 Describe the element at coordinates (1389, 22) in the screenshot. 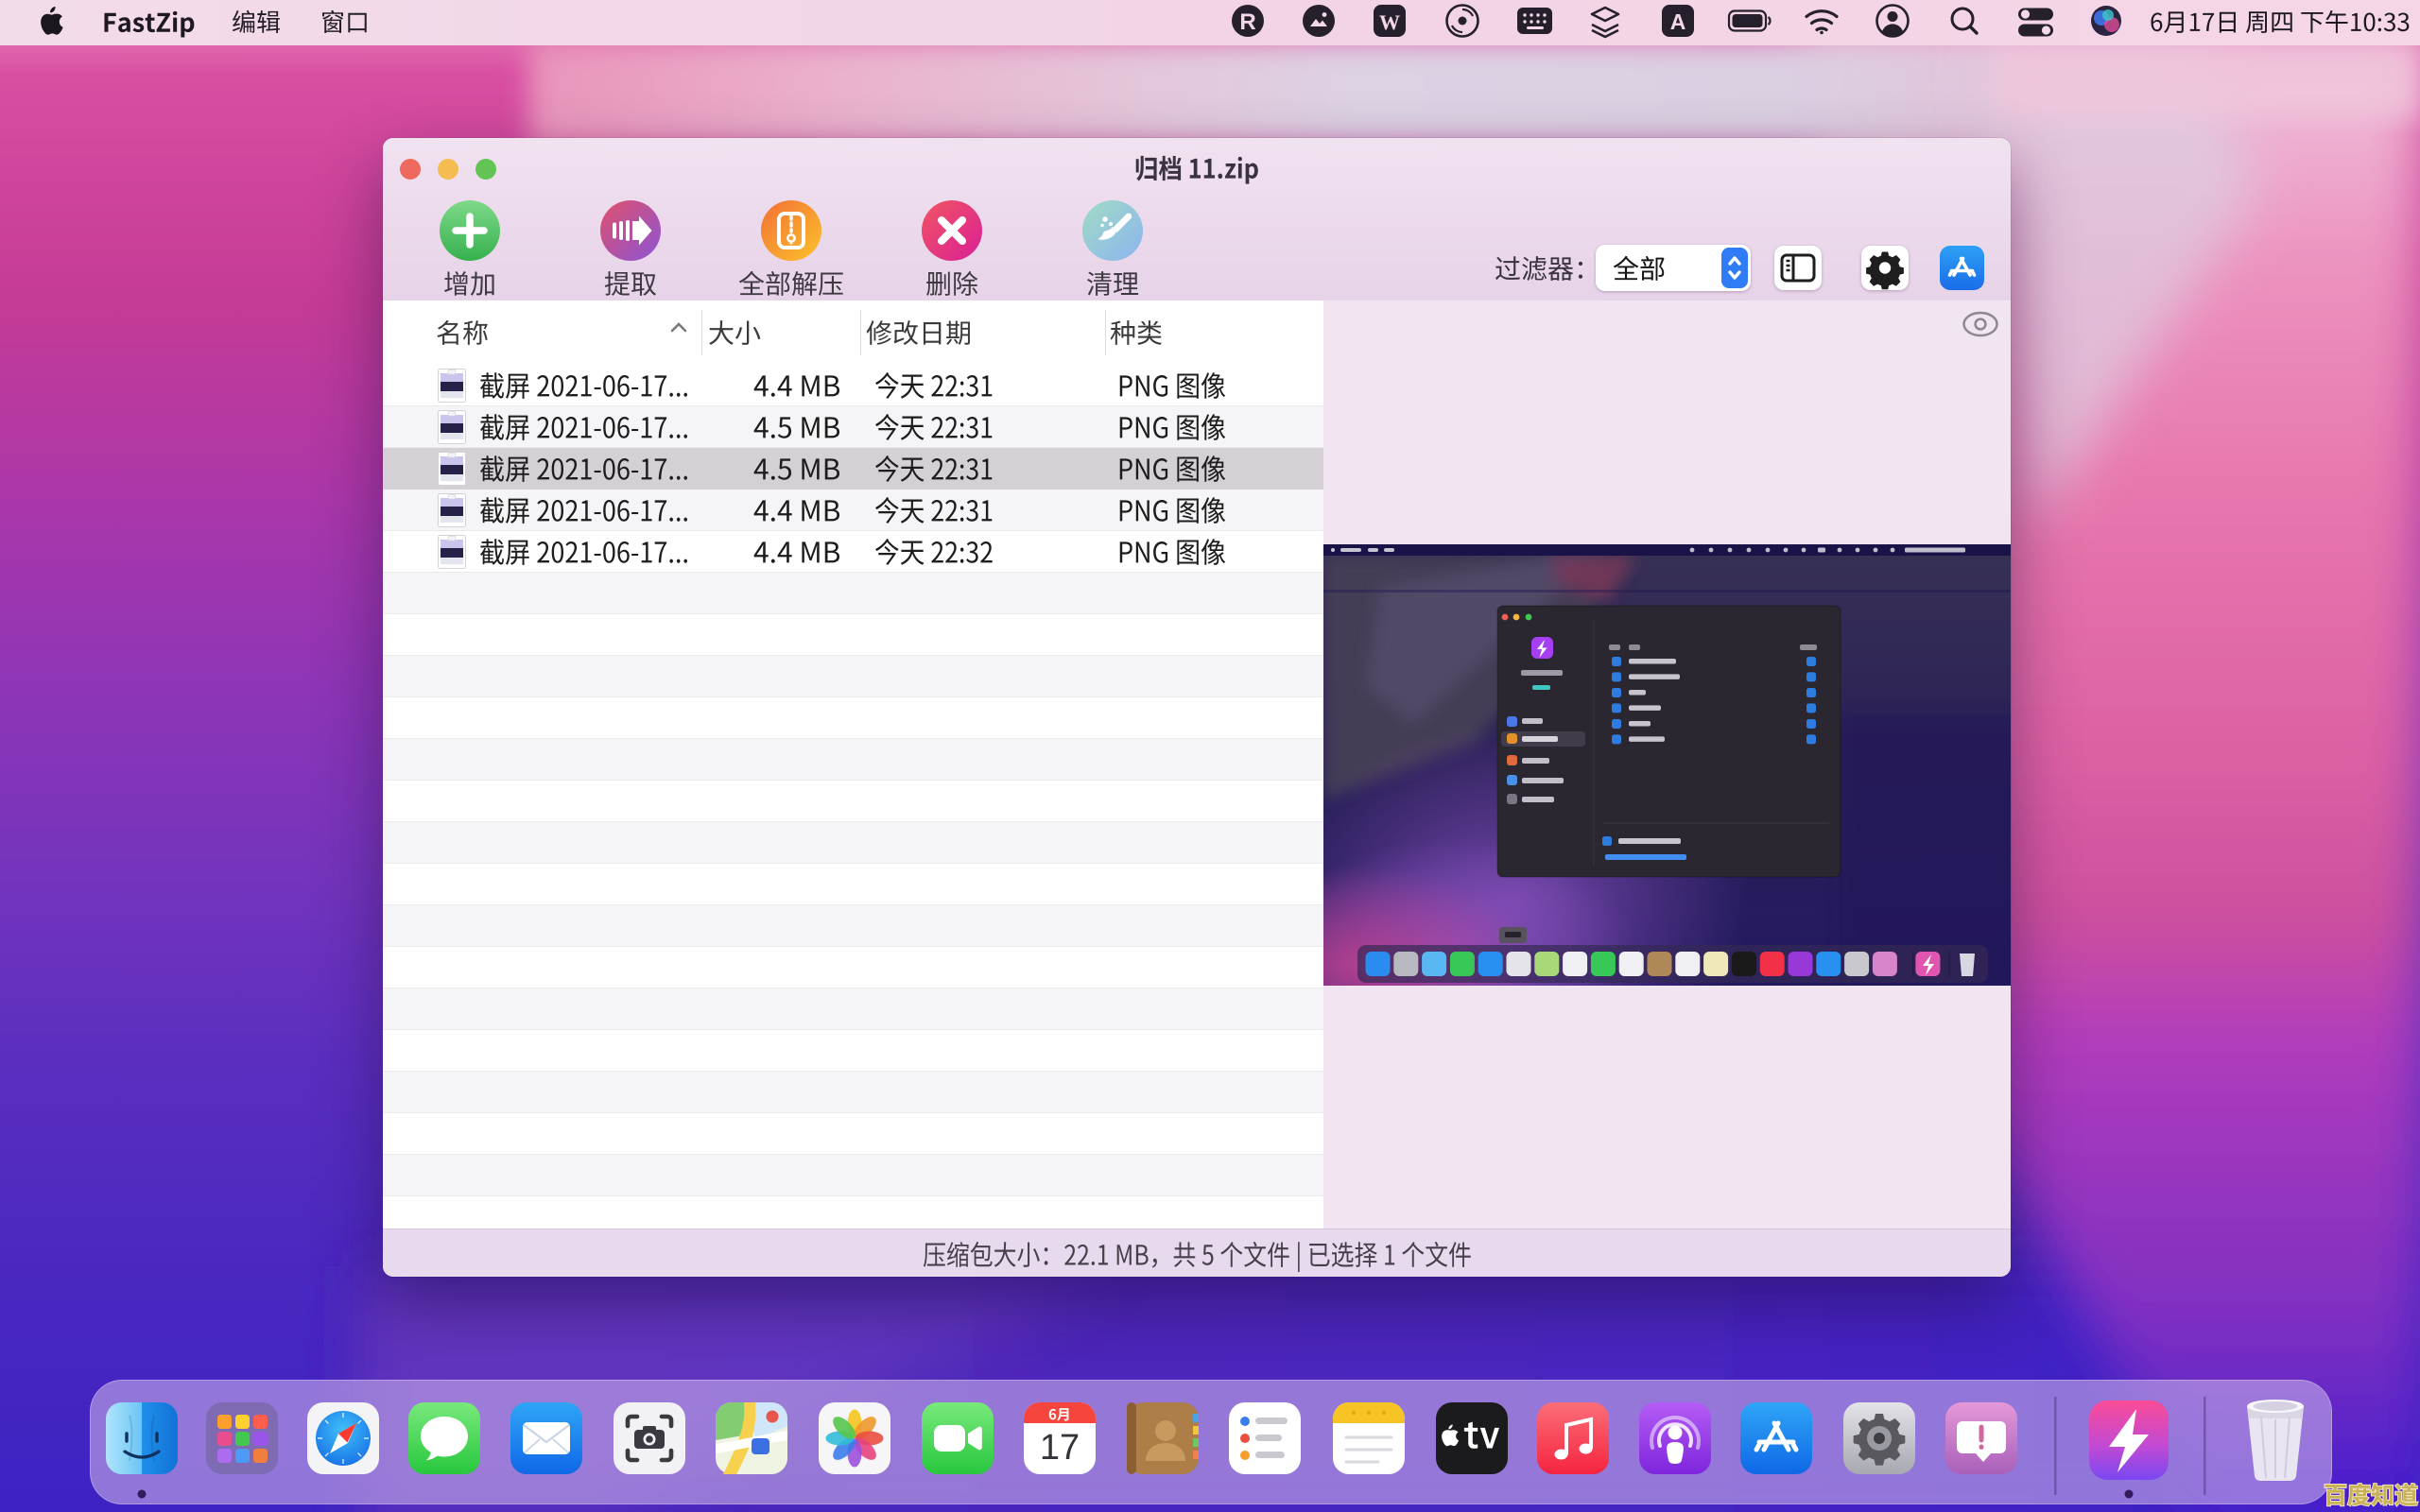

I see `svg-text: W` at that location.